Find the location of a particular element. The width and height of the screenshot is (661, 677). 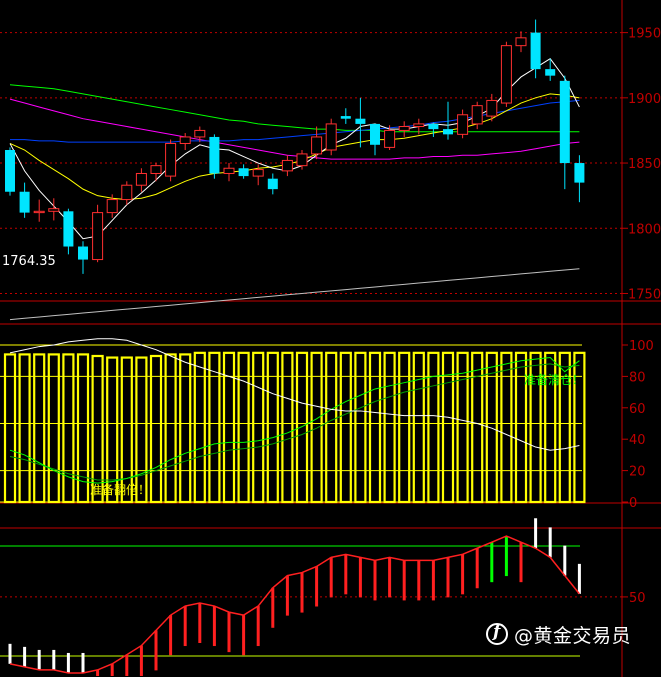

hist-tick-label: 50 is located at coordinates (637, 598).